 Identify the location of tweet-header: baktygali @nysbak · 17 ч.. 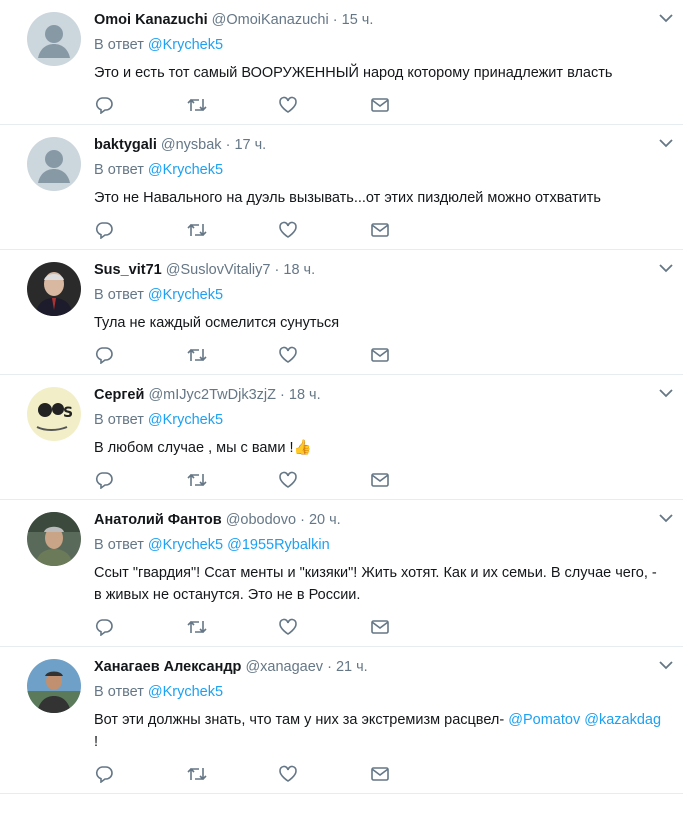
(380, 145).